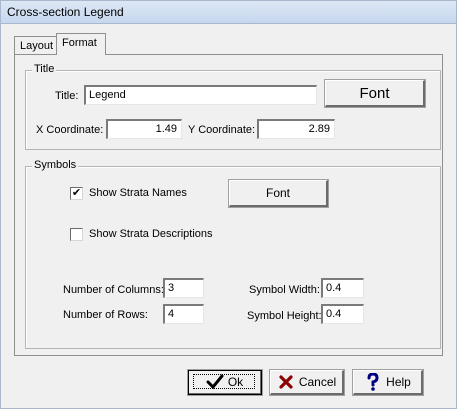  Describe the element at coordinates (144, 129) in the screenshot. I see `x-coordinate-input: 1.49` at that location.